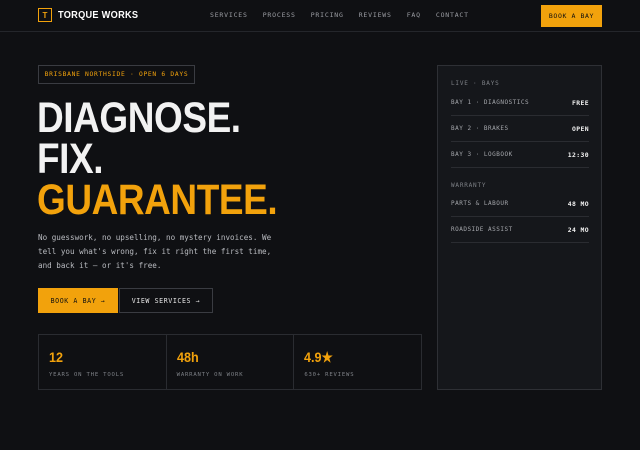 Image resolution: width=640 pixels, height=450 pixels. Describe the element at coordinates (480, 128) in the screenshot. I see `bay-label: BAY 2 · BRAKES` at that location.